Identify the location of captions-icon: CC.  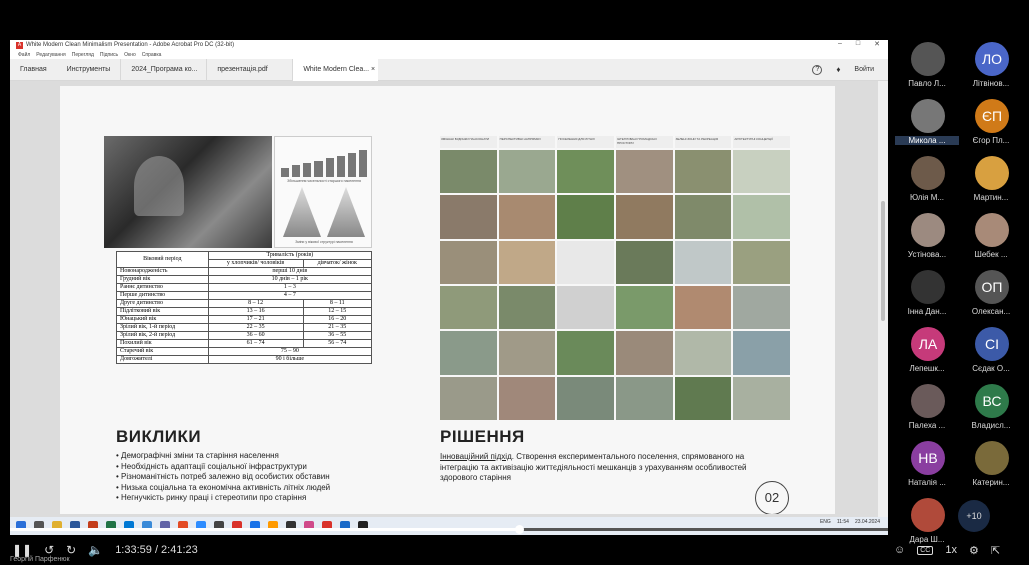
(925, 550).